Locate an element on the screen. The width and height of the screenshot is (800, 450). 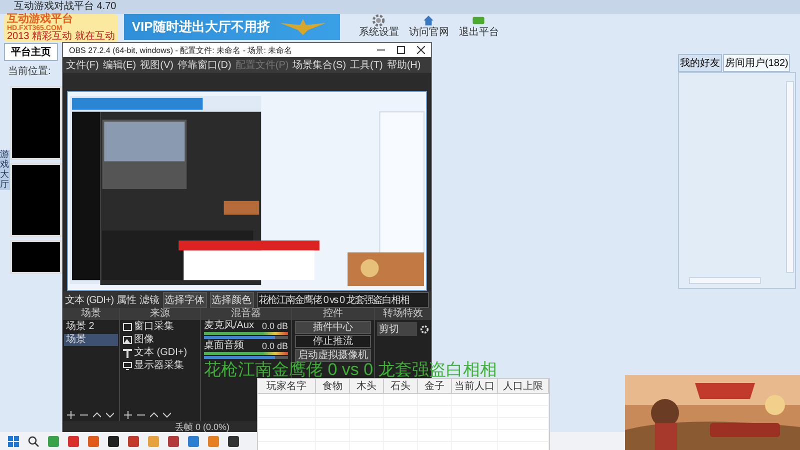
breadcrumb: 当前位置: is located at coordinates (29, 71).